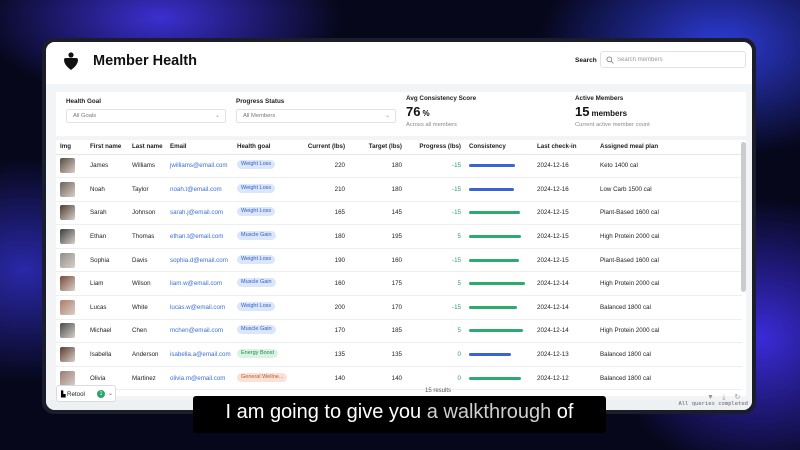  What do you see at coordinates (107, 236) in the screenshot?
I see `first-name-cell: Ethan` at bounding box center [107, 236].